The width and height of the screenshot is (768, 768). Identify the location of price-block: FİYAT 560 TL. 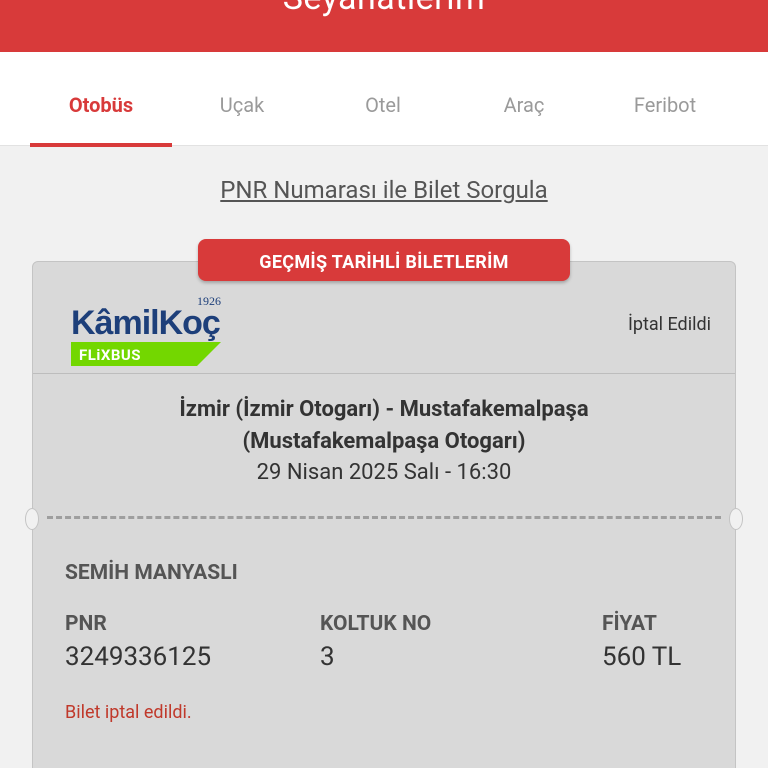
(641, 642).